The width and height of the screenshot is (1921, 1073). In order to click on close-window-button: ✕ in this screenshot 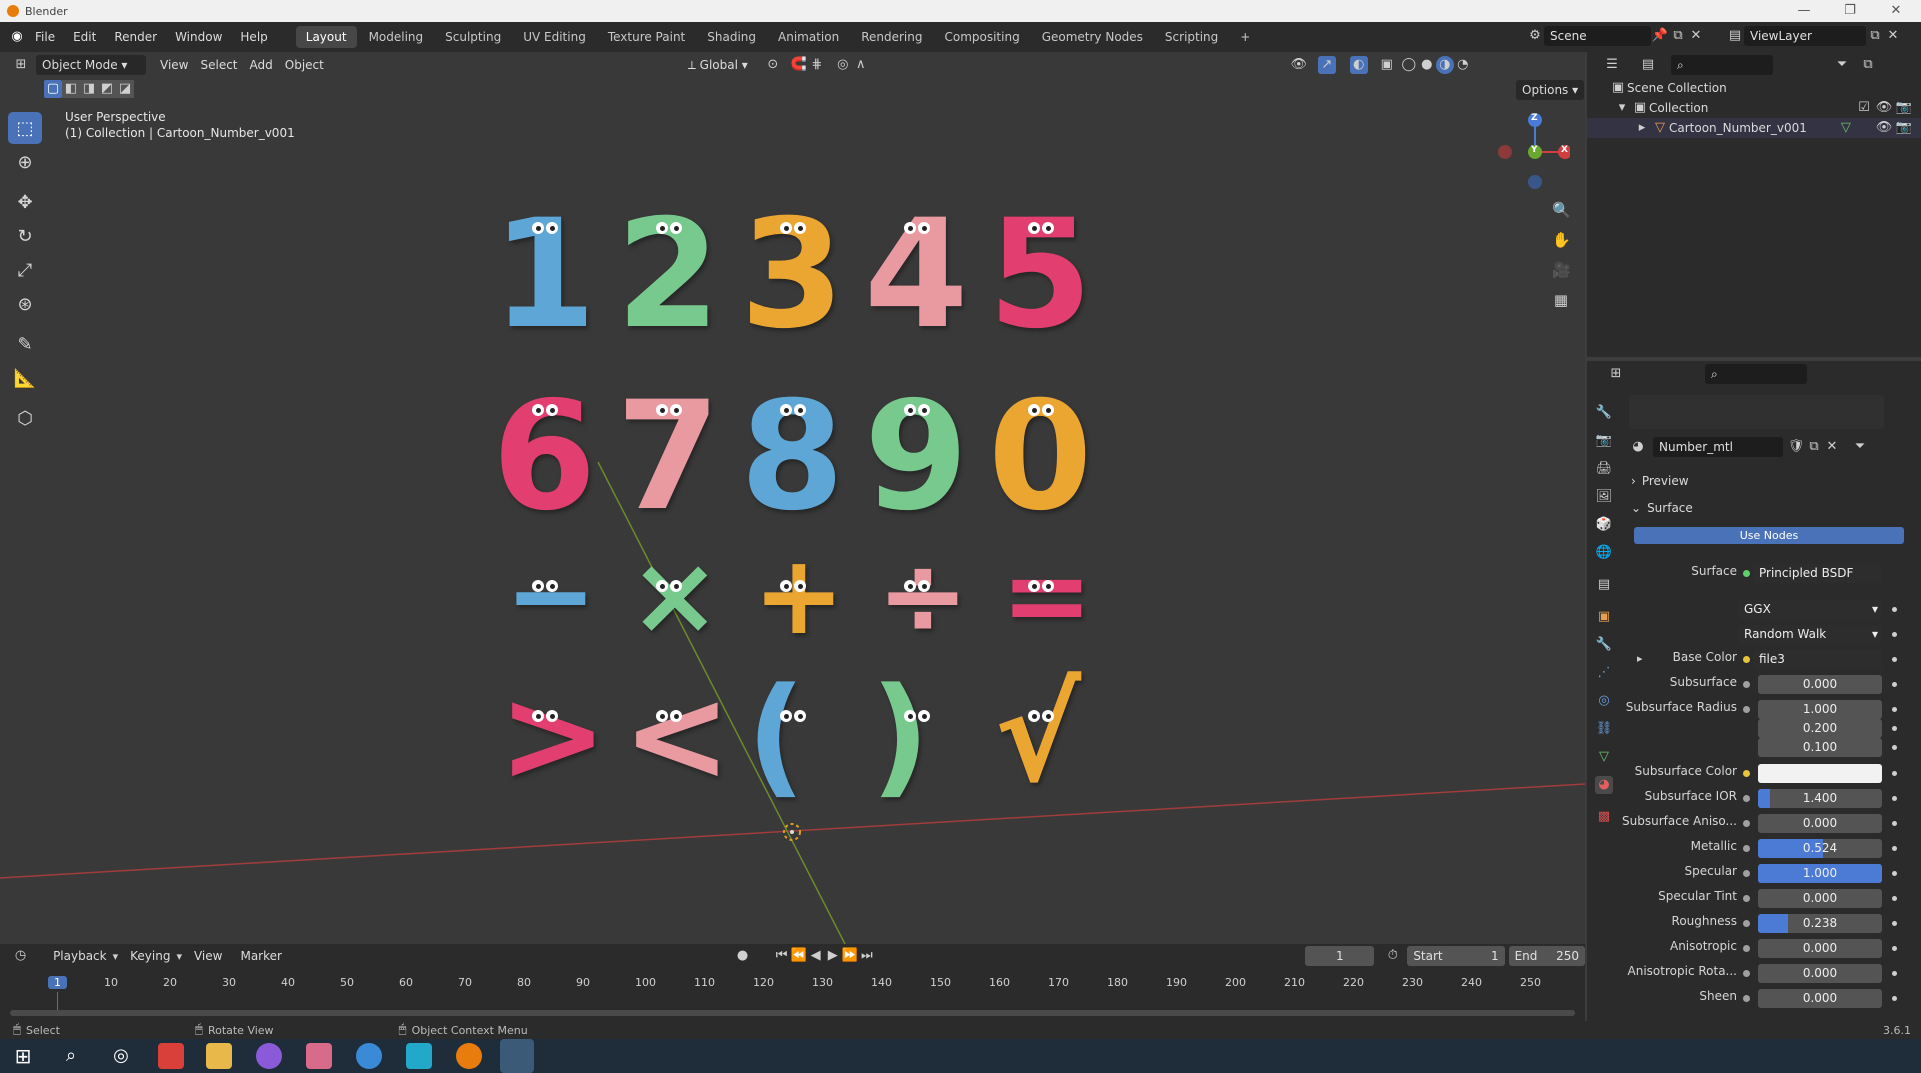, I will do `click(1896, 11)`.